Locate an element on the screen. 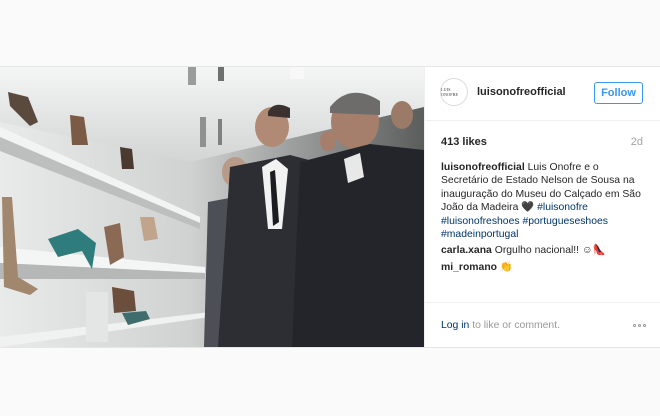  comment-text: 👏 is located at coordinates (506, 267).